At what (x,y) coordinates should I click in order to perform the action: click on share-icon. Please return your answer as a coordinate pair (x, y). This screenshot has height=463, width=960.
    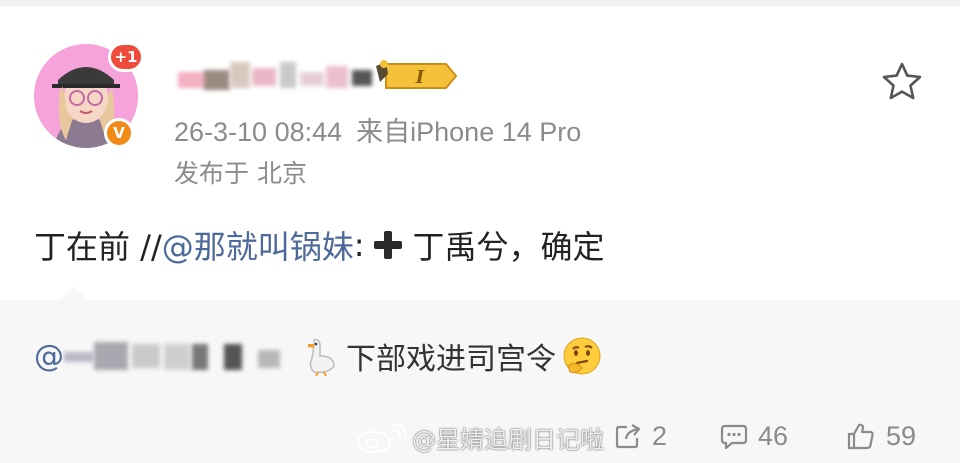
    Looking at the image, I should click on (628, 436).